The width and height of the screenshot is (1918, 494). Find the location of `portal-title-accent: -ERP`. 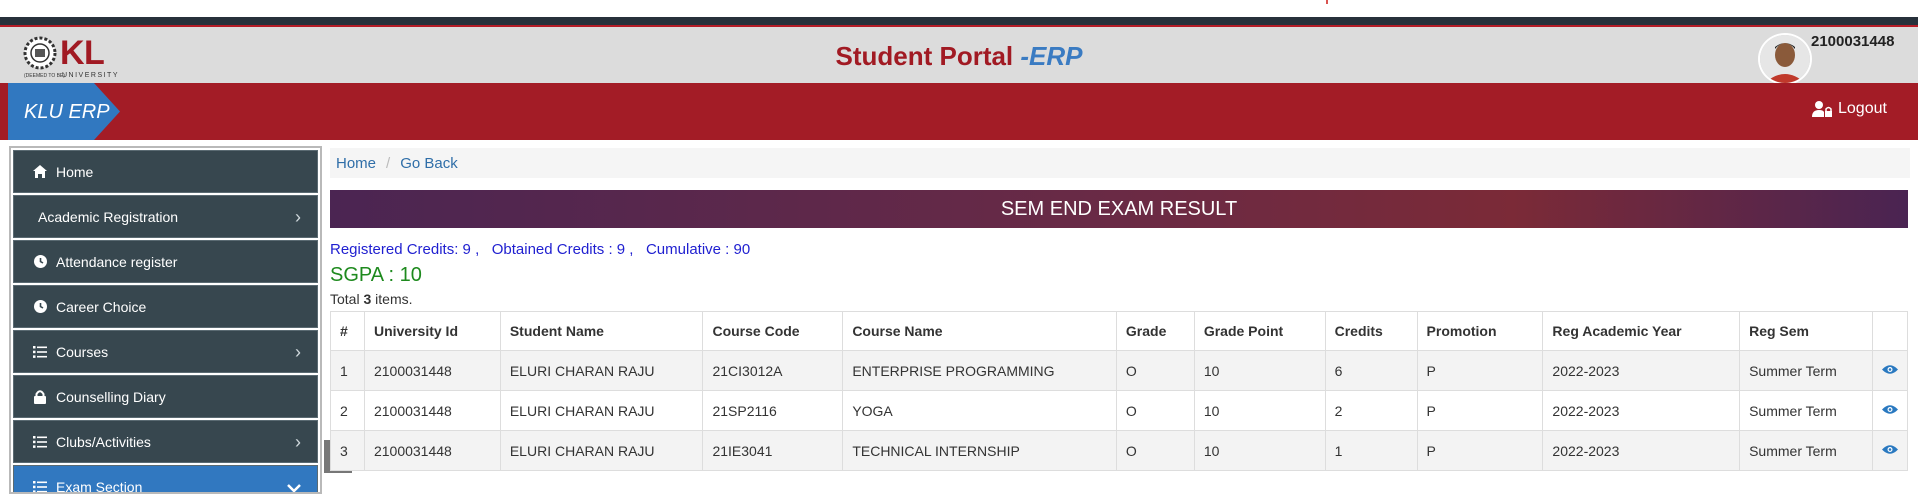

portal-title-accent: -ERP is located at coordinates (1051, 56).